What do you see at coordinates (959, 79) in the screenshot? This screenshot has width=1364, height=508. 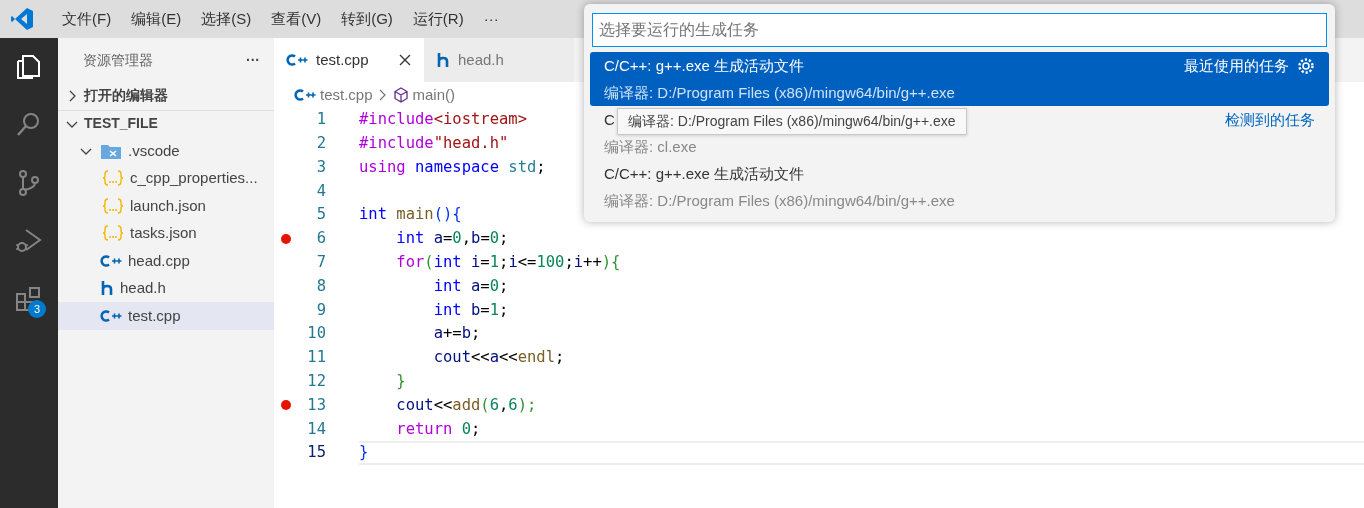 I see `task-item: C/C++: g++.exe 生成活动文件 最近使用的任务 编译器: D:/Program Files (x86)/mingw64/bin/g++.exe` at bounding box center [959, 79].